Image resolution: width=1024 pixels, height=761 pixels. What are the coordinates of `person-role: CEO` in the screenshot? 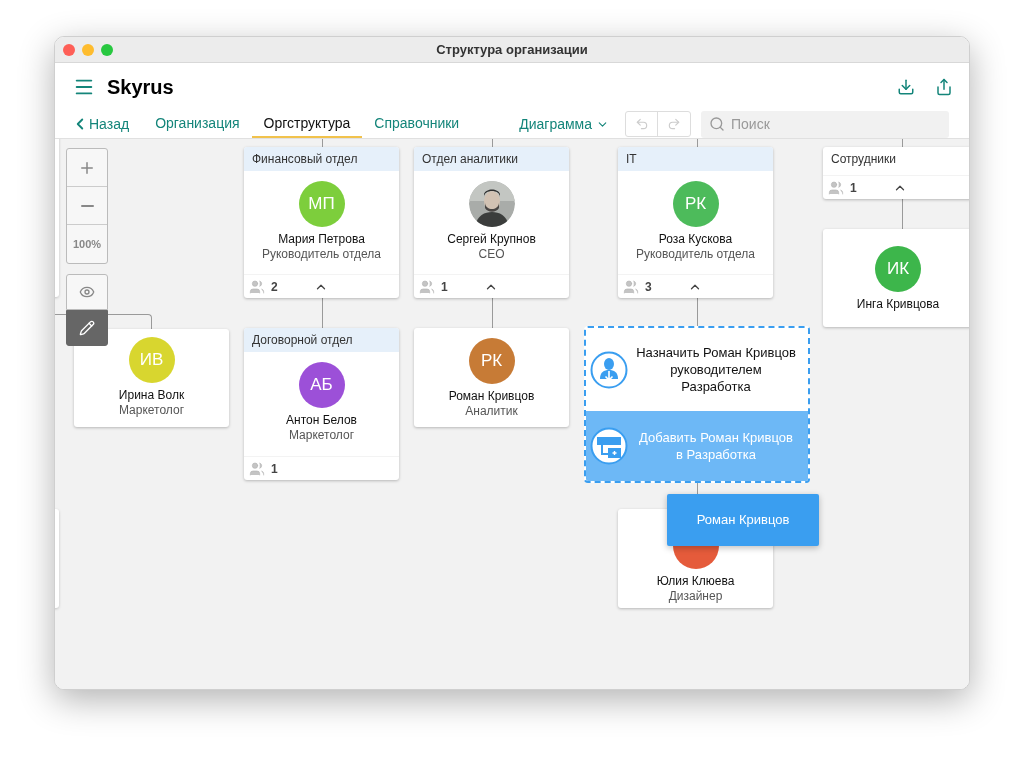 It's located at (491, 254).